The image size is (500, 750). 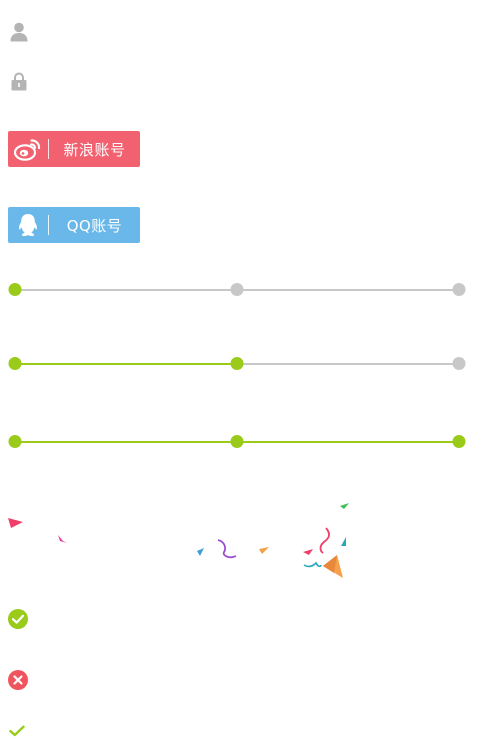 I want to click on check-circle-icon, so click(x=18, y=621).